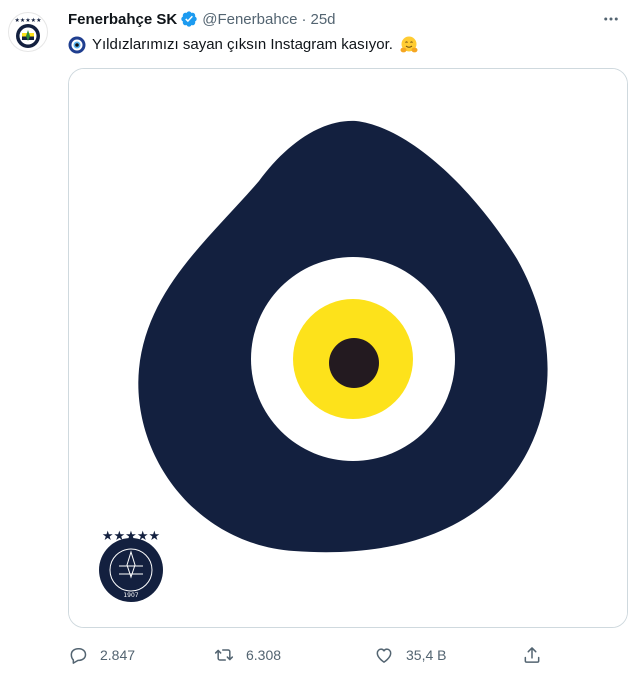 The height and width of the screenshot is (677, 640). I want to click on share-button, so click(532, 655).